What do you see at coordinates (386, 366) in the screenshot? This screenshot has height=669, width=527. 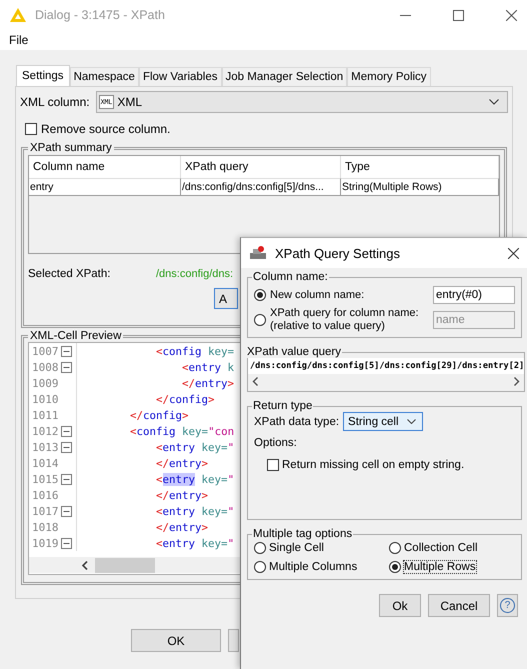 I see `xpath-query-text: /dns:config/dns:config[5]/dns:config[29]/dns:entry[2]` at bounding box center [386, 366].